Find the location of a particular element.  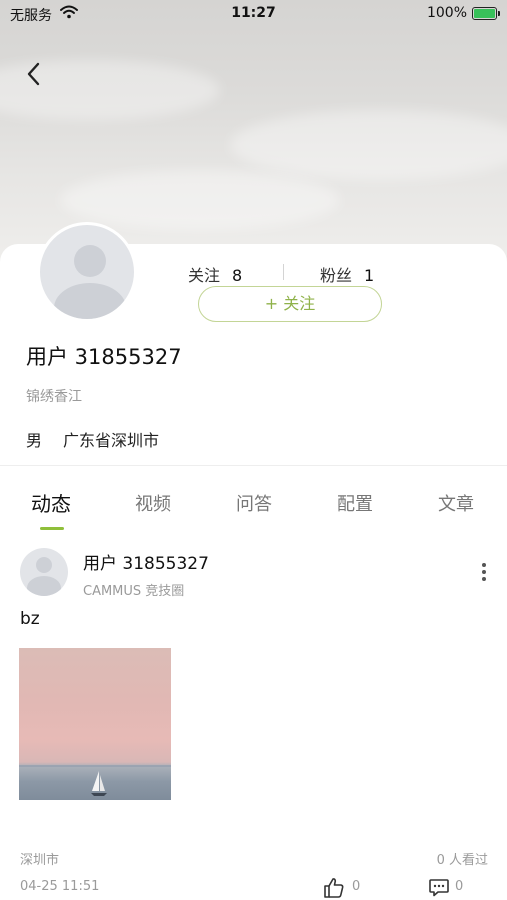

sailboat-icon is located at coordinates (99, 783).